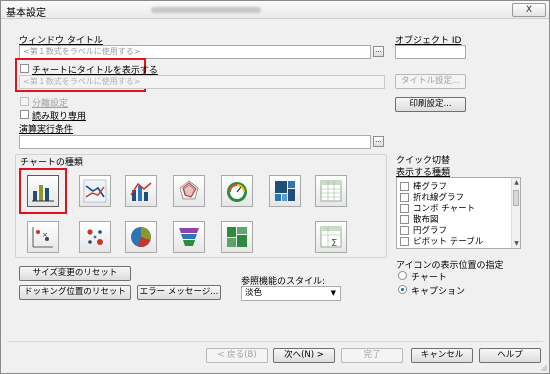  Describe the element at coordinates (254, 293) in the screenshot. I see `reference-style-value: 淡色` at that location.